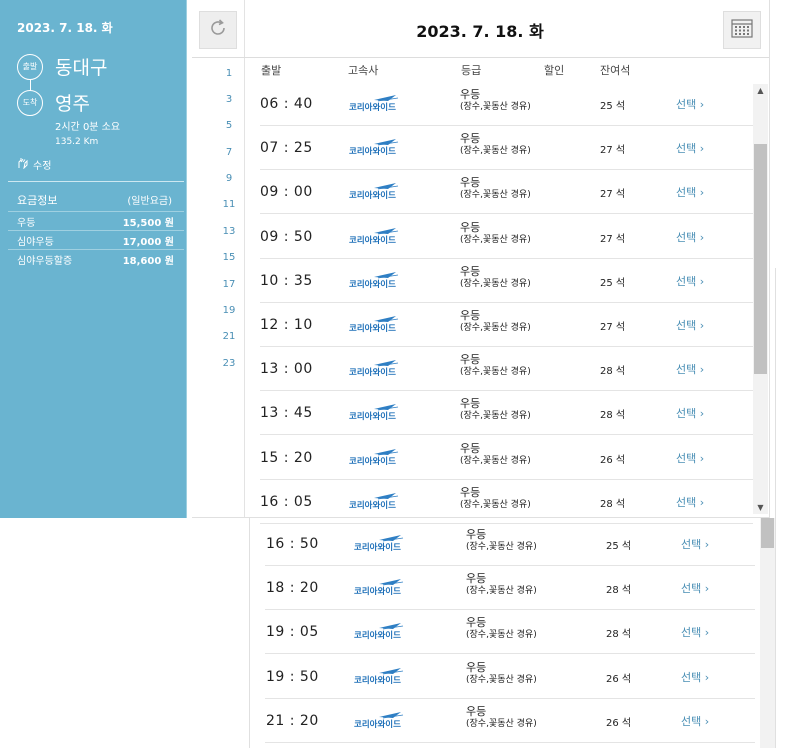  I want to click on col-company: 고속사, so click(363, 70).